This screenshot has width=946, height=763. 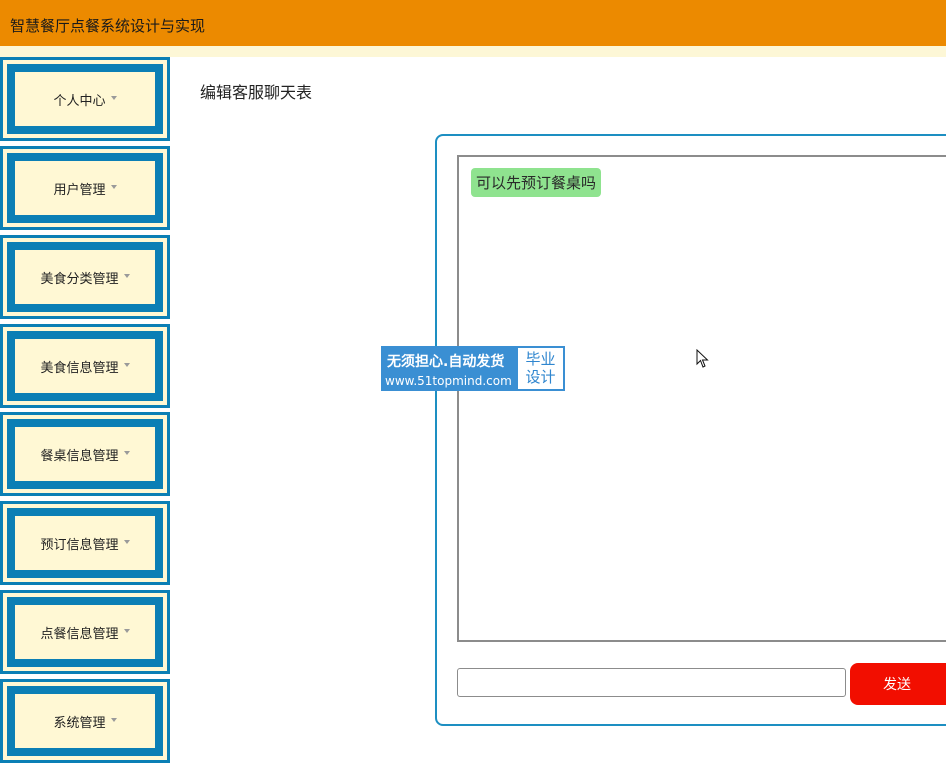 I want to click on sidebar-item-user-management: 用户管理, so click(x=85, y=188).